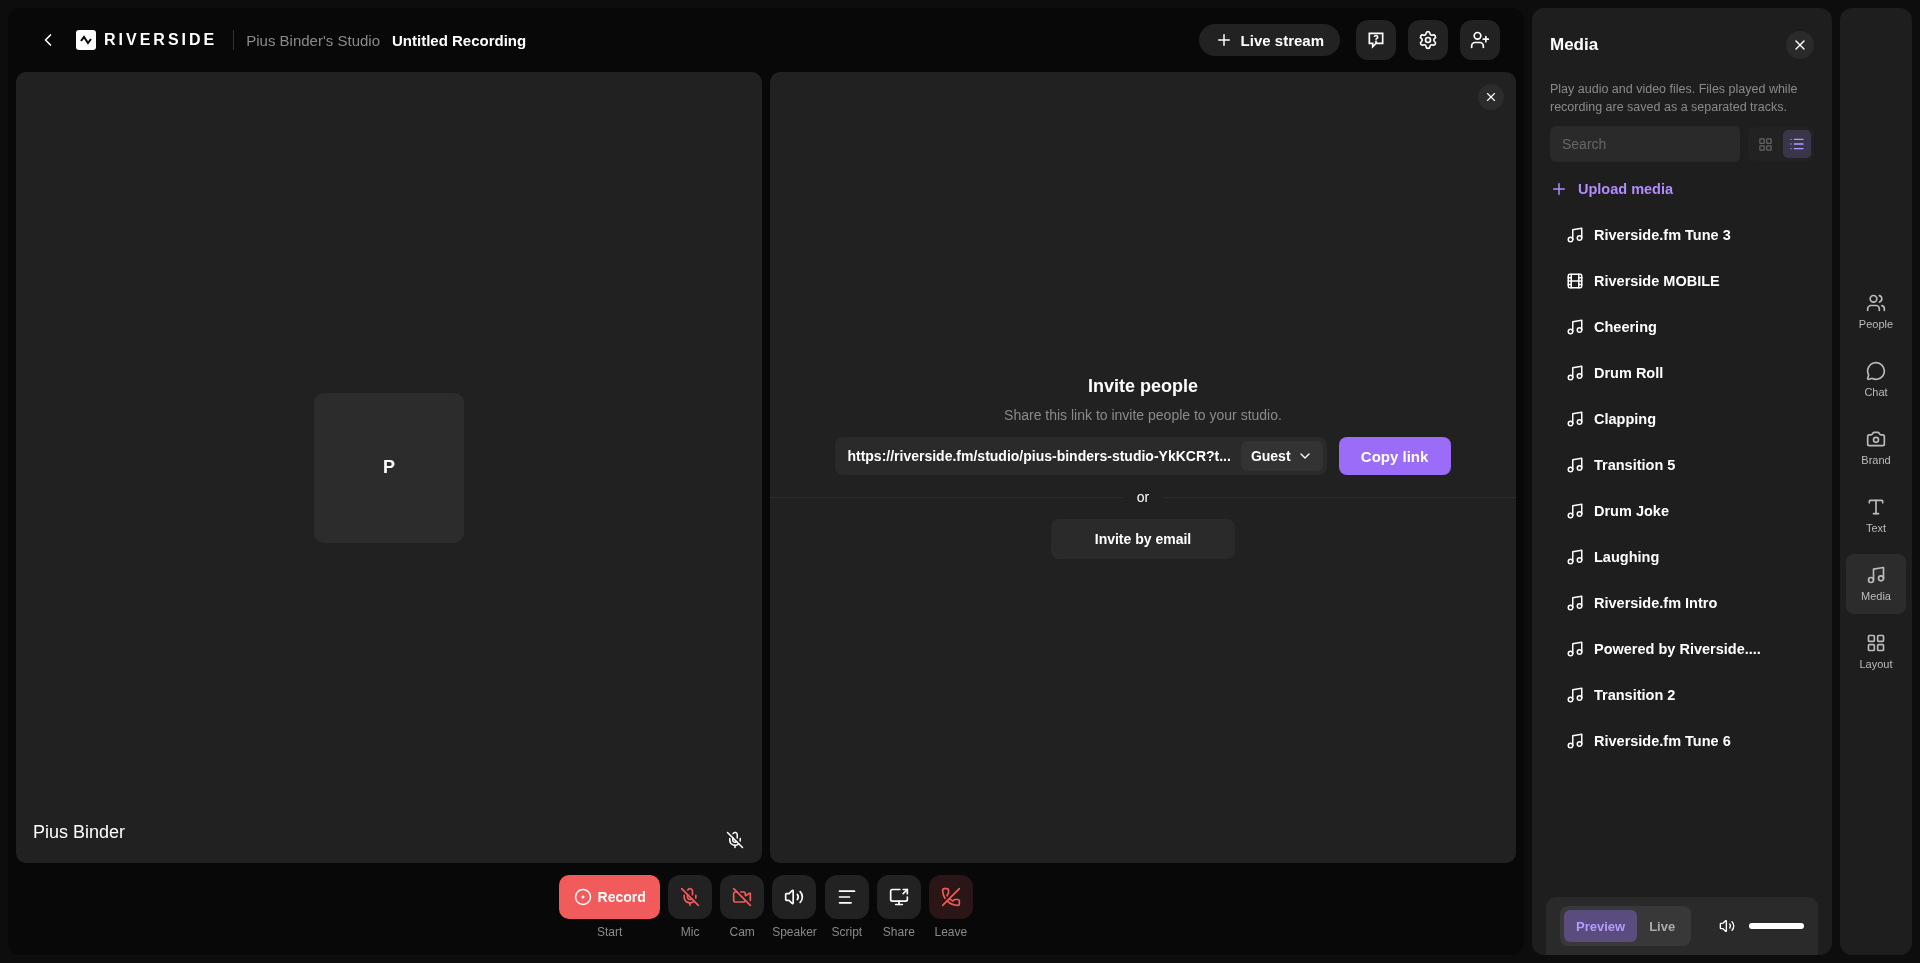 The width and height of the screenshot is (1920, 963). What do you see at coordinates (1645, 144) in the screenshot?
I see `search-field: Search` at bounding box center [1645, 144].